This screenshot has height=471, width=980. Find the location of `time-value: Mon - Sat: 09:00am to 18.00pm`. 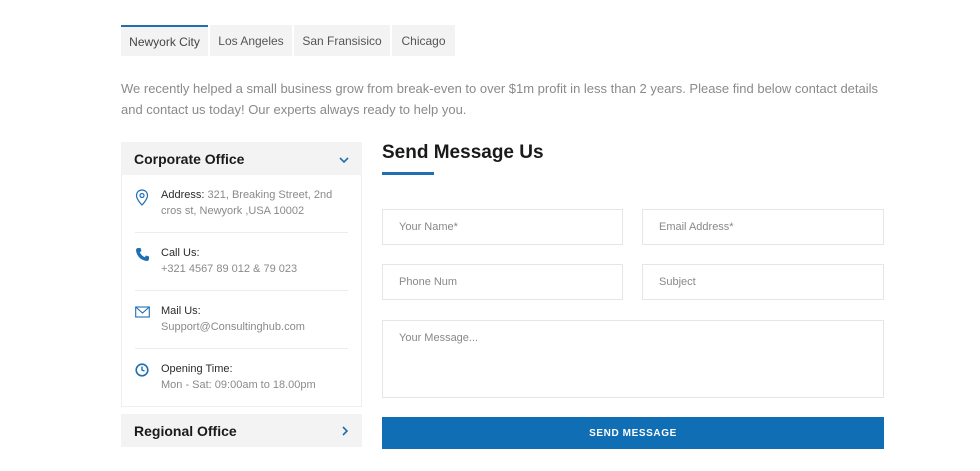

time-value: Mon - Sat: 09:00am to 18.00pm is located at coordinates (238, 385).